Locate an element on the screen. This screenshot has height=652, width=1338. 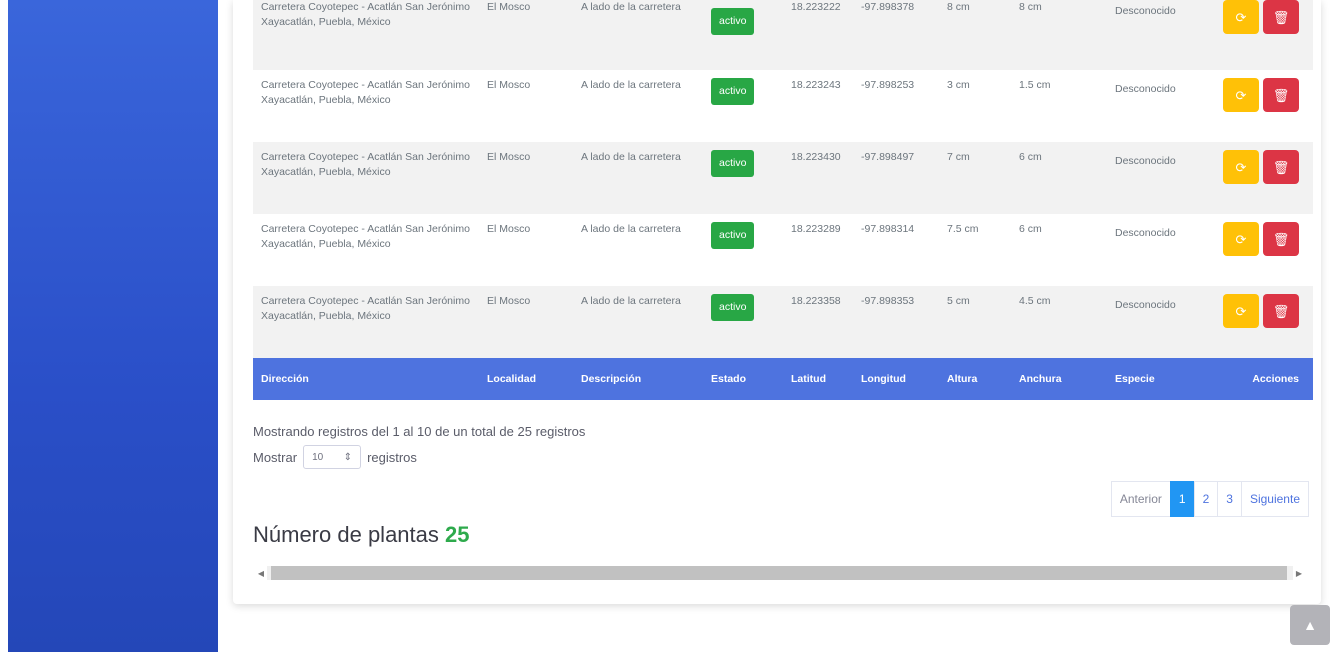
scroll-to-top-button: ▲ is located at coordinates (1310, 625).